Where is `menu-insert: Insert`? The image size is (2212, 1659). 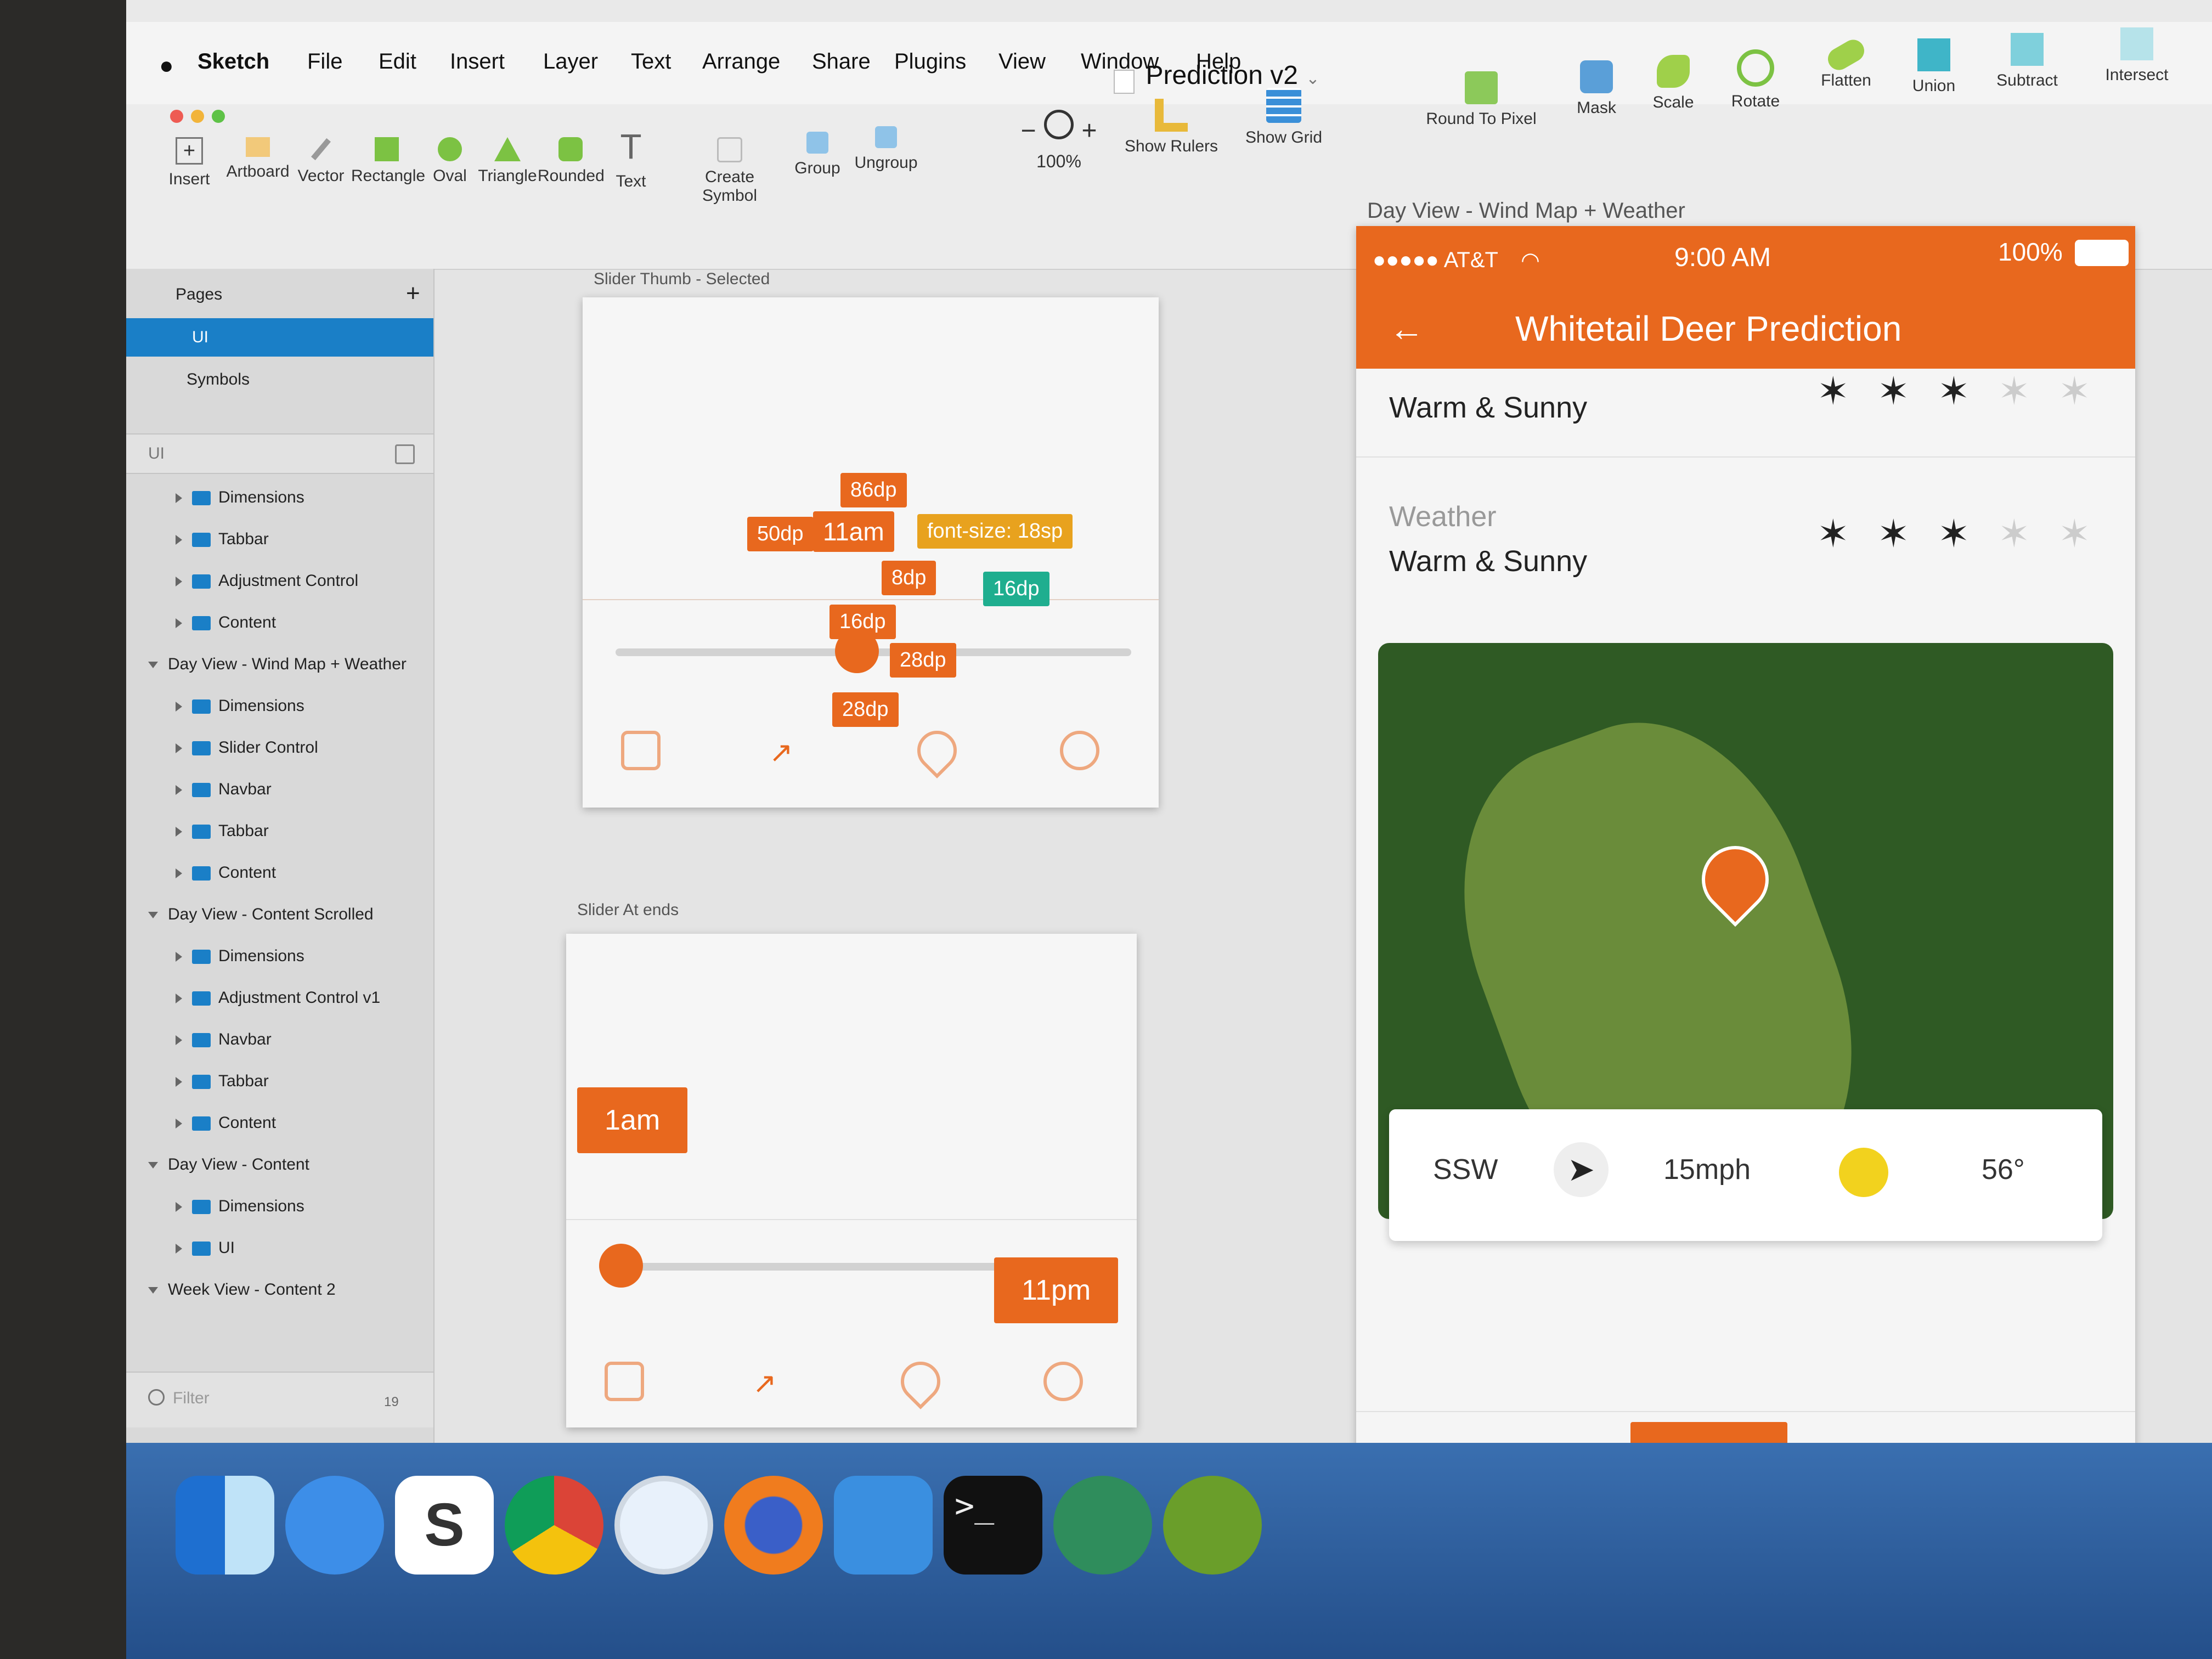
menu-insert: Insert is located at coordinates (478, 62).